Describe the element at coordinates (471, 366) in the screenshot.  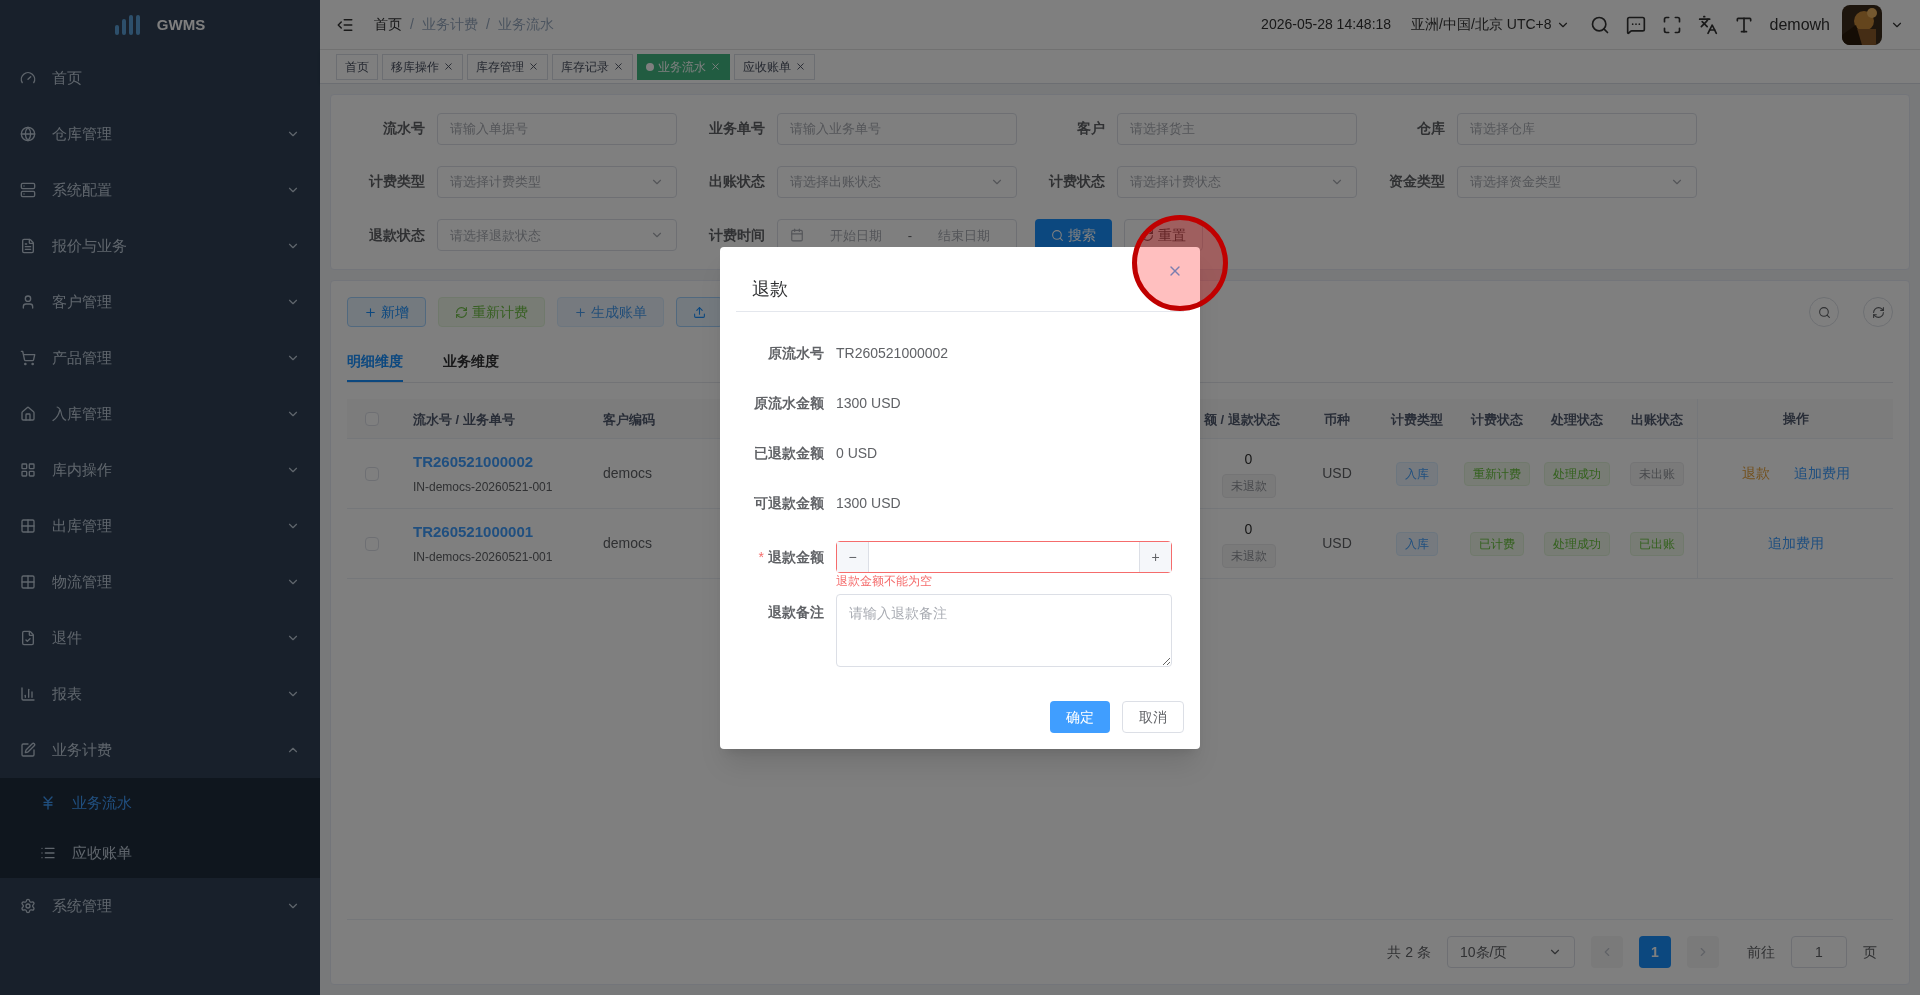
I see `view-tab: 业务维度` at that location.